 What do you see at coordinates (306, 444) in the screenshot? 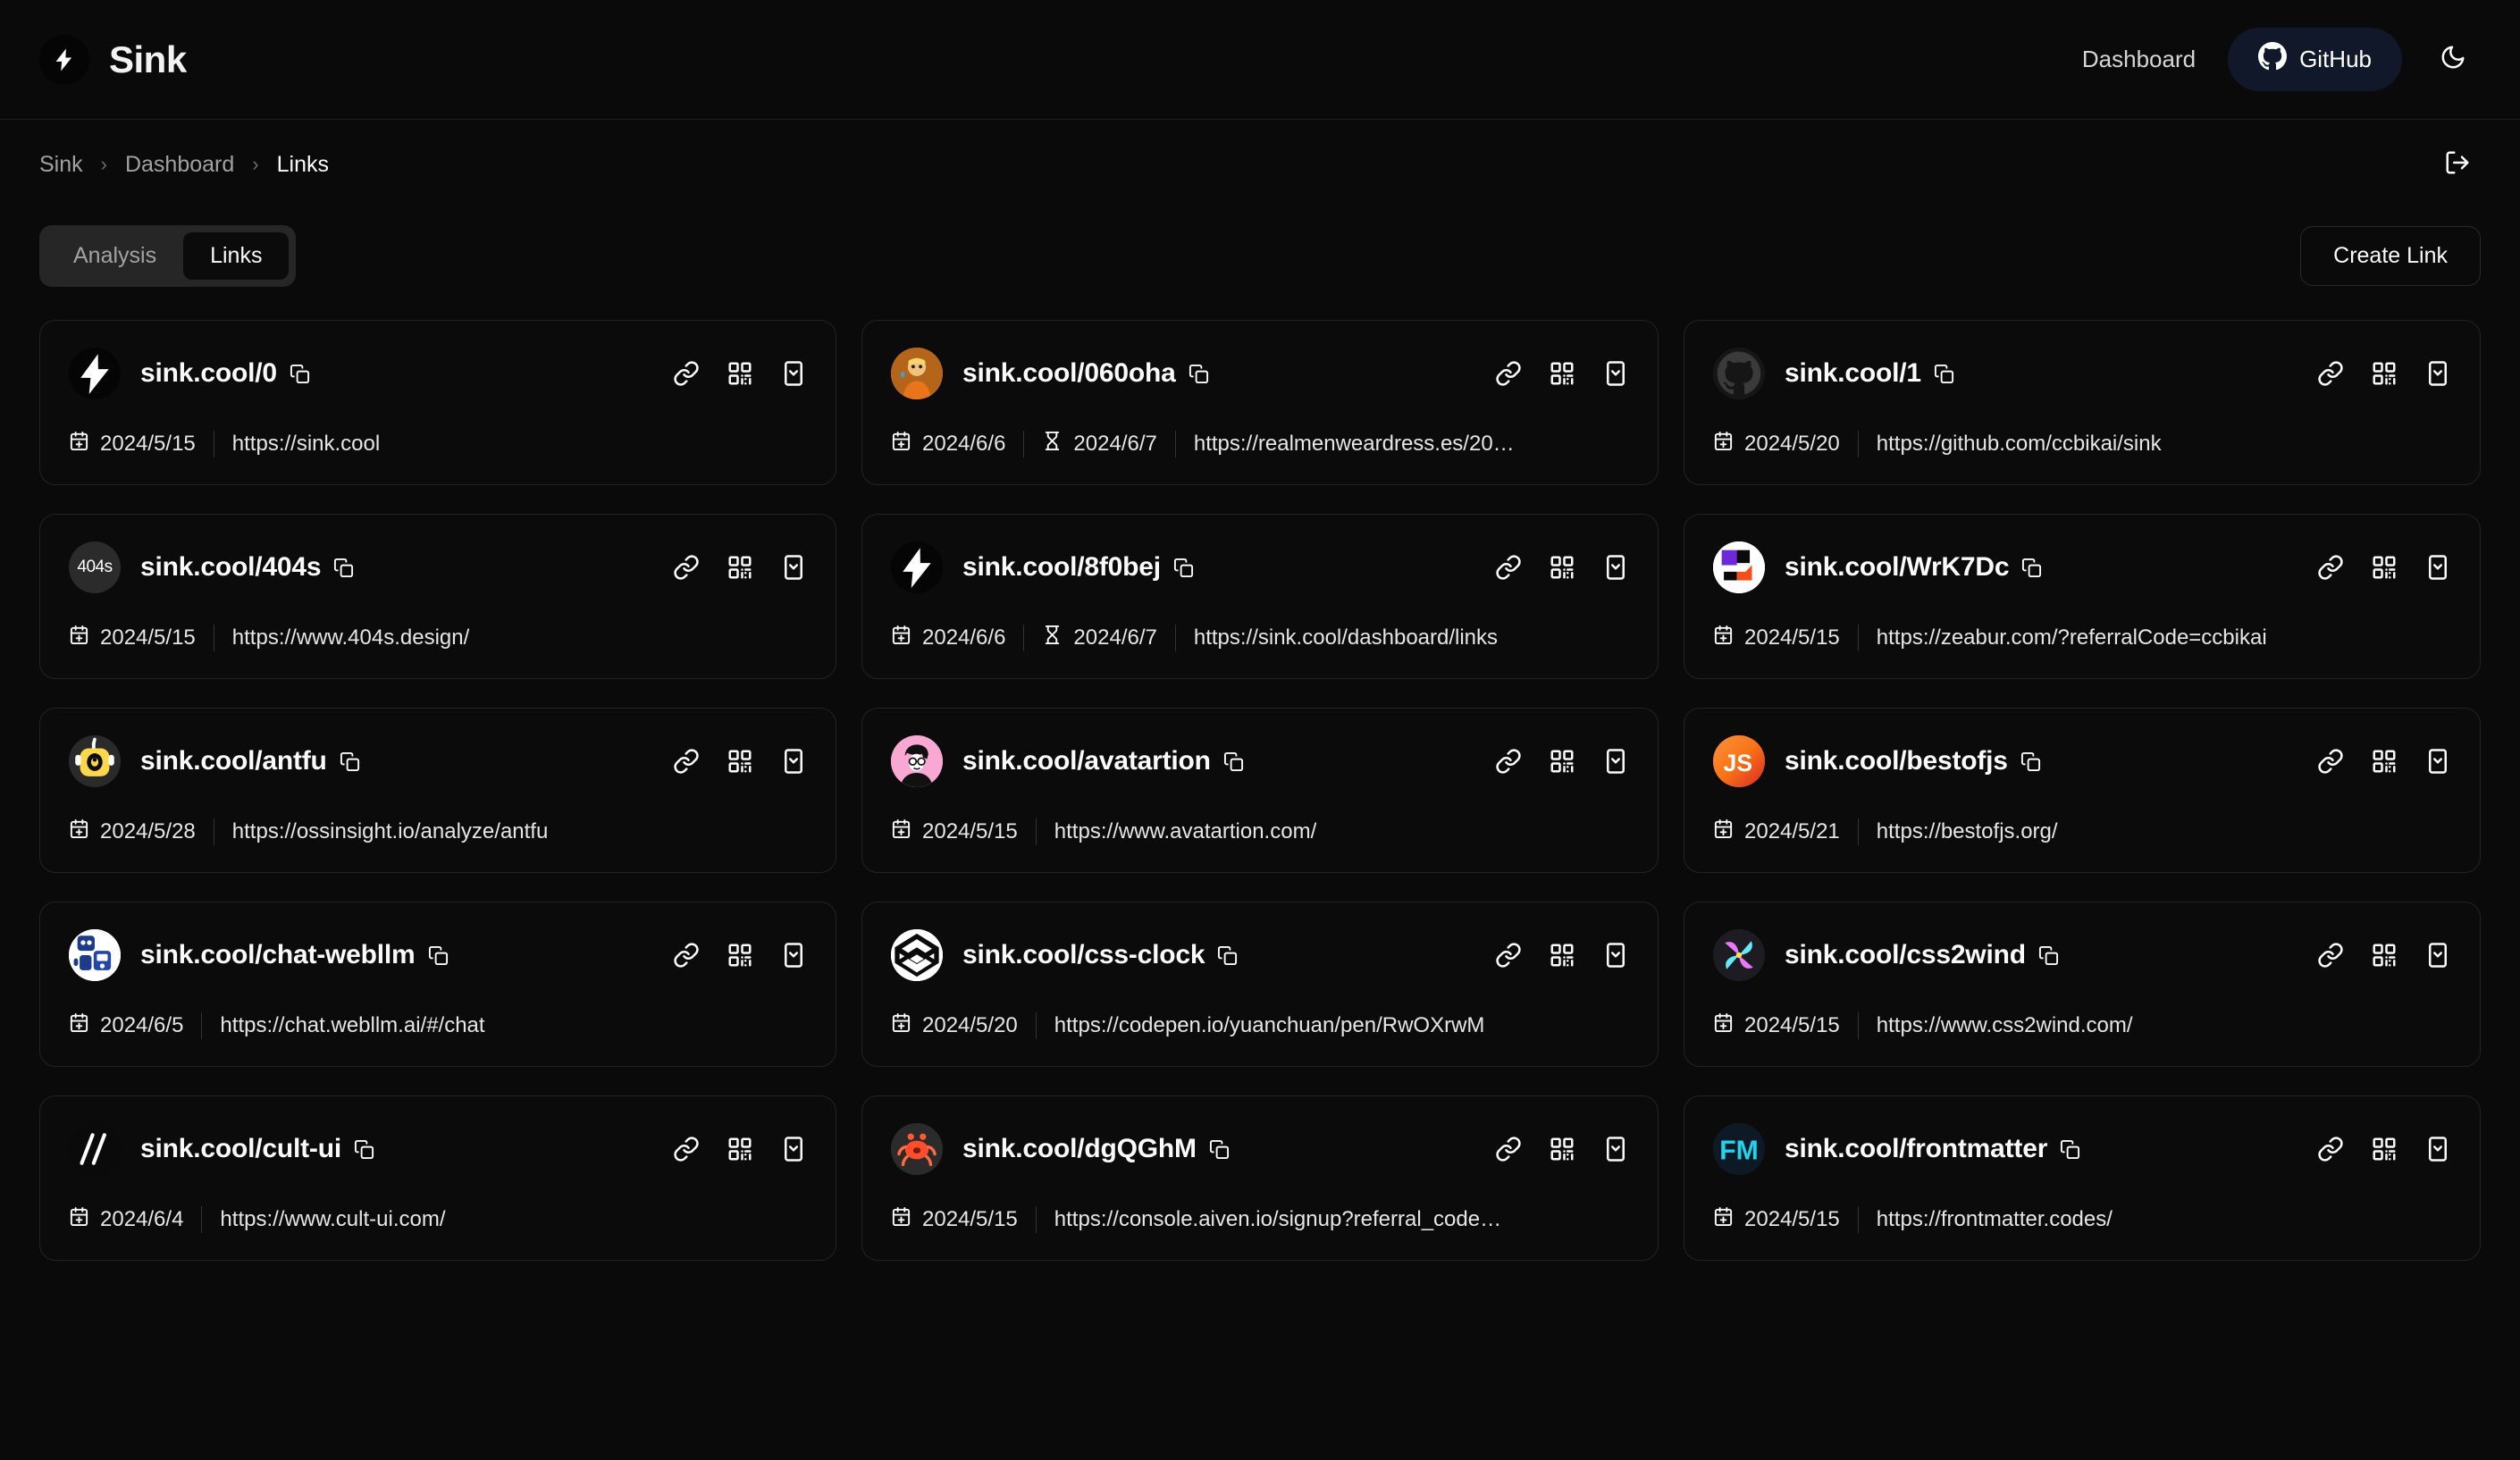
I see `target-url: https://sink.cool` at bounding box center [306, 444].